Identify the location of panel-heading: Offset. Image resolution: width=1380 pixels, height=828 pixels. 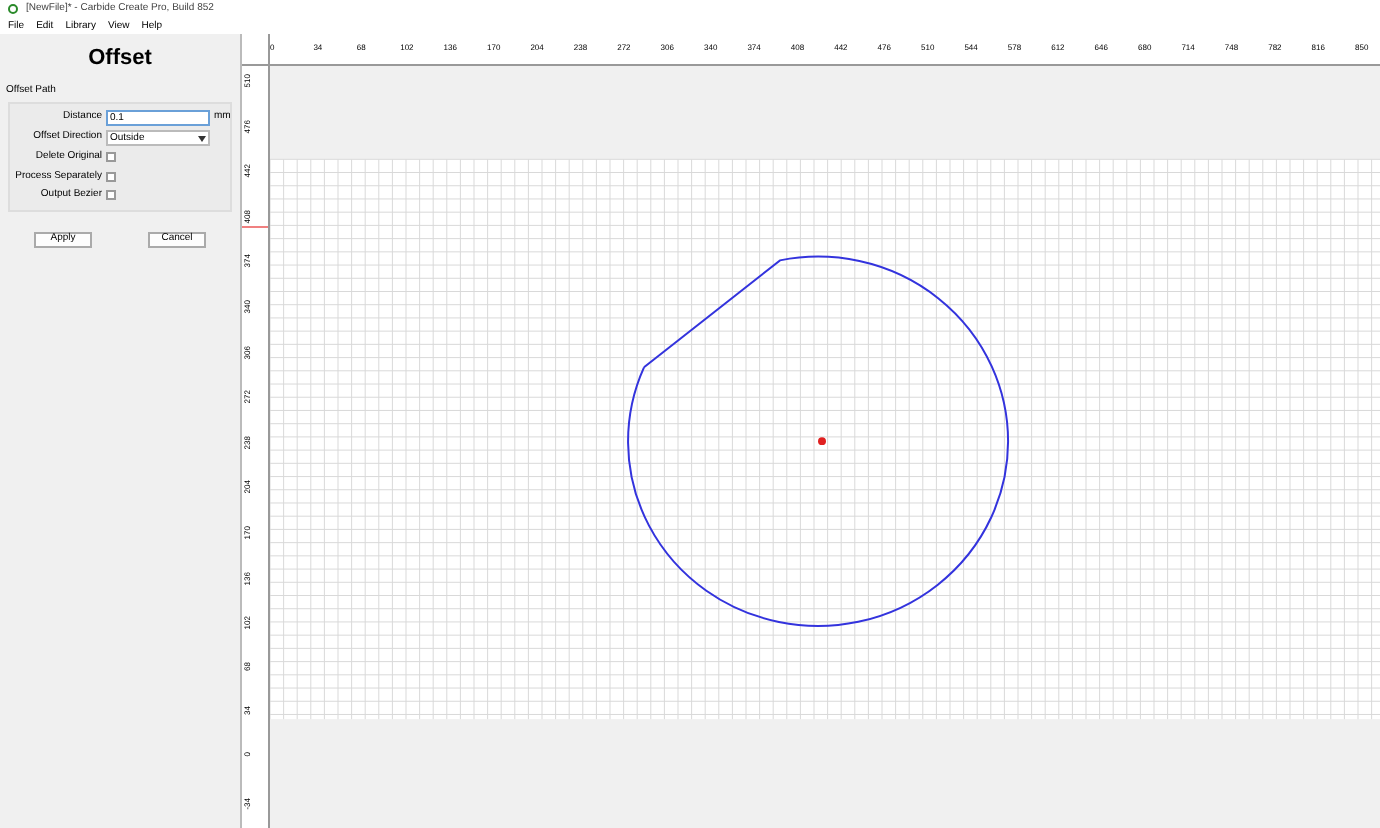
(120, 59).